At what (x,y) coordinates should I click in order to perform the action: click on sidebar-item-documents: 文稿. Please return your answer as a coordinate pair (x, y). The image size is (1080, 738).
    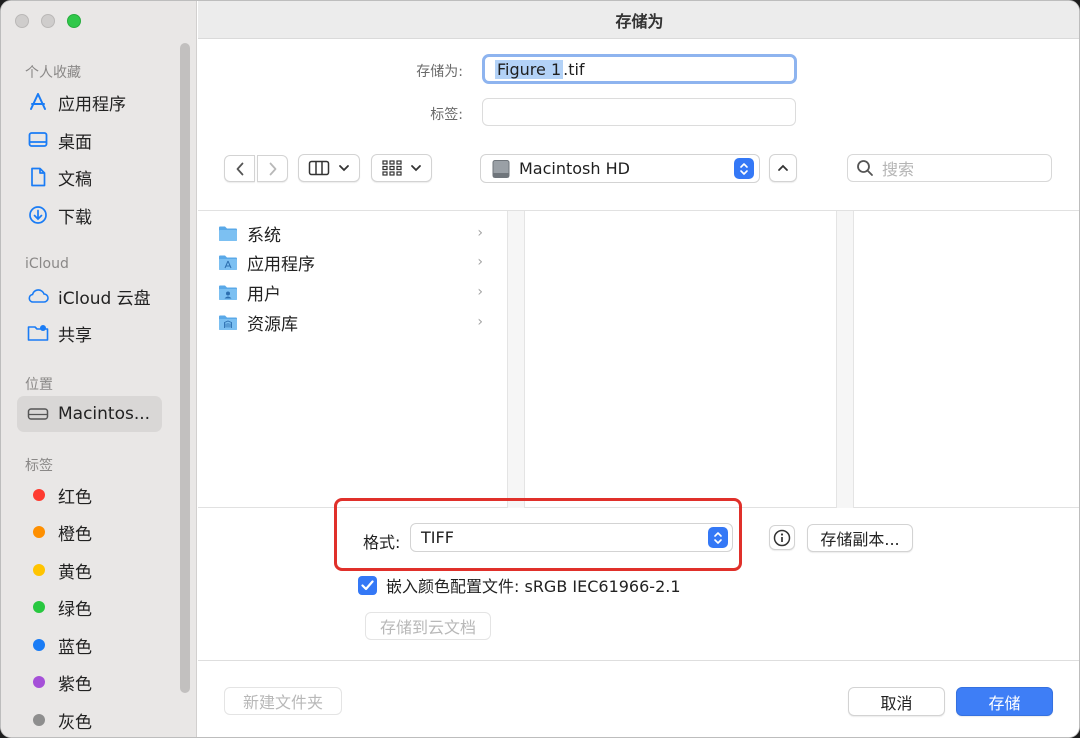
    Looking at the image, I should click on (89, 177).